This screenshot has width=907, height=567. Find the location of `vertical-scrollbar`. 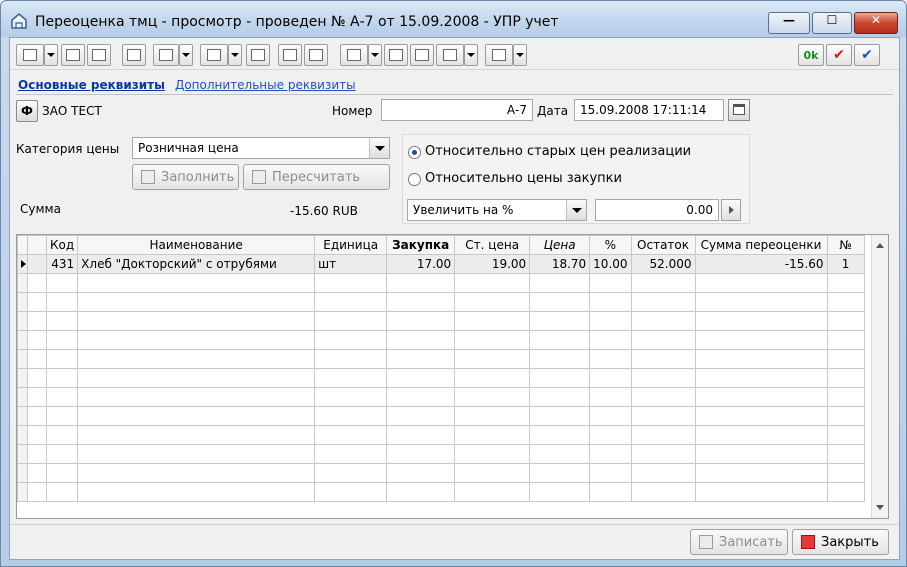

vertical-scrollbar is located at coordinates (879, 376).